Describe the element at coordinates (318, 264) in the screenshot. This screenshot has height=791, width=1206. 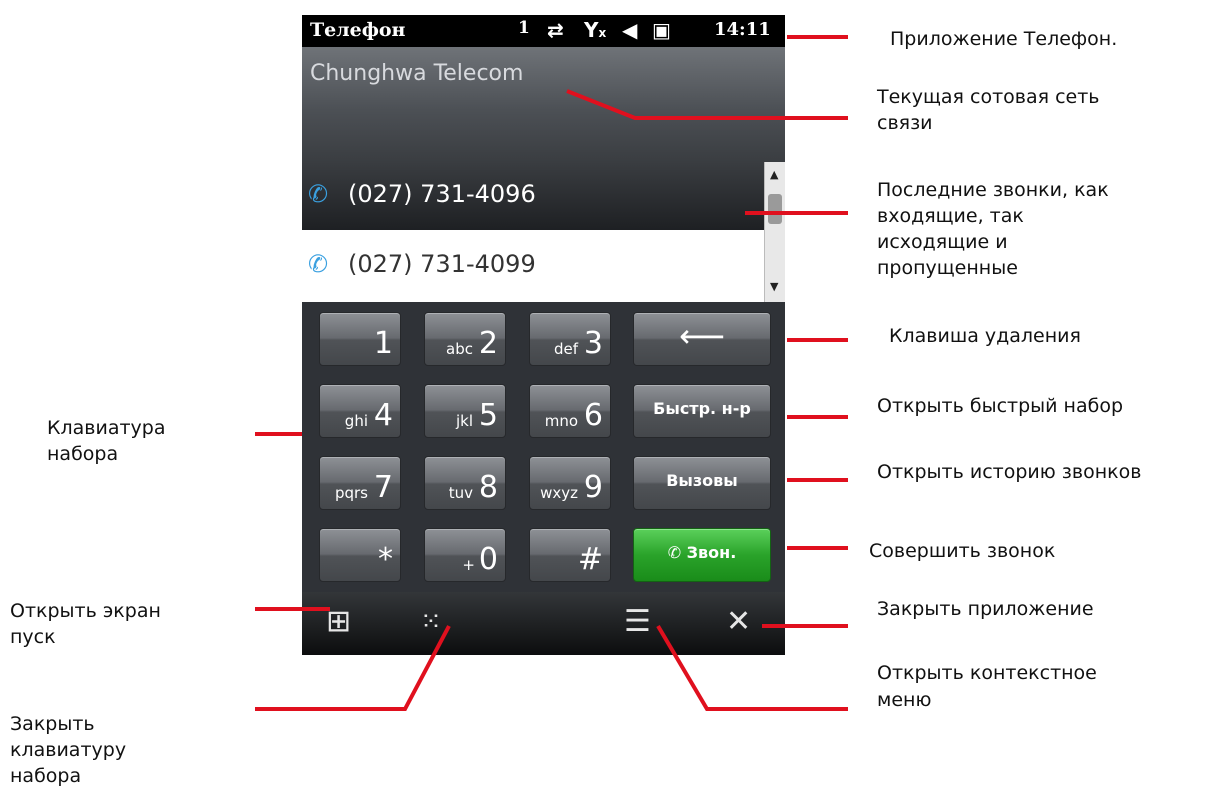
I see `incoming-call-icon: ✆` at that location.